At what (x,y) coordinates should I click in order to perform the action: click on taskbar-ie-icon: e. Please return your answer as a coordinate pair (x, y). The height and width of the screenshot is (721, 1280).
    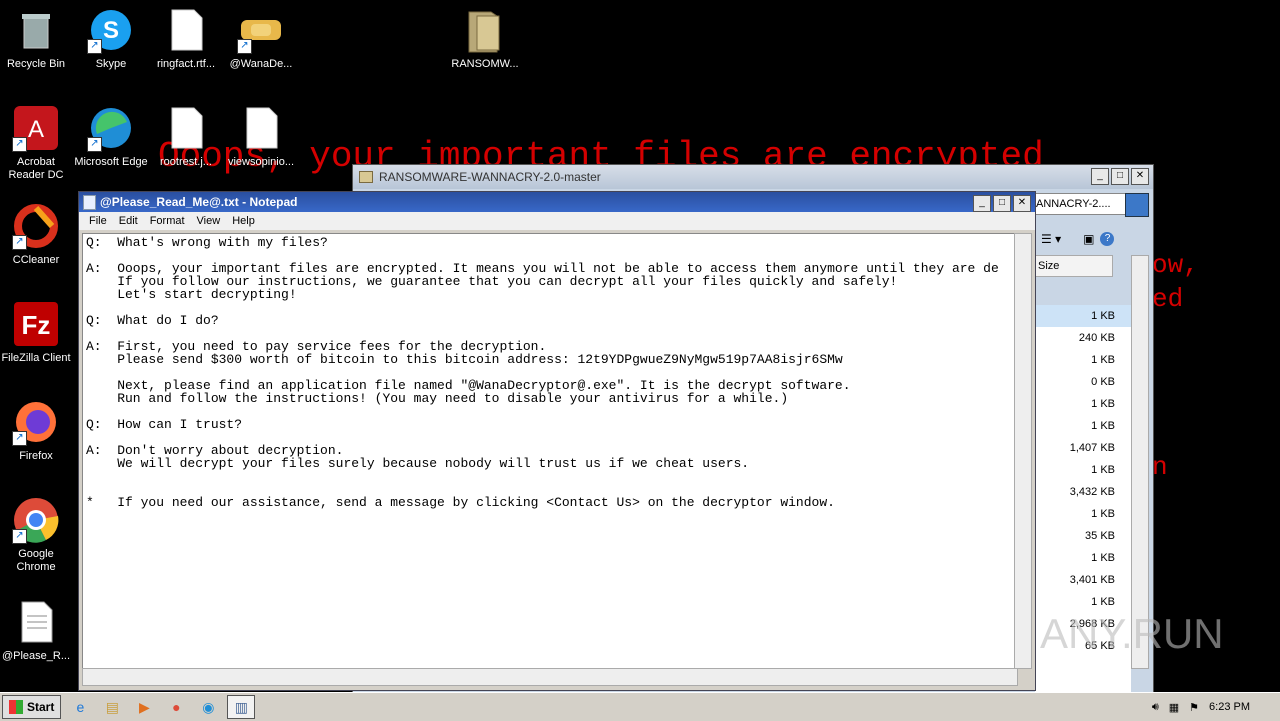
    Looking at the image, I should click on (80, 707).